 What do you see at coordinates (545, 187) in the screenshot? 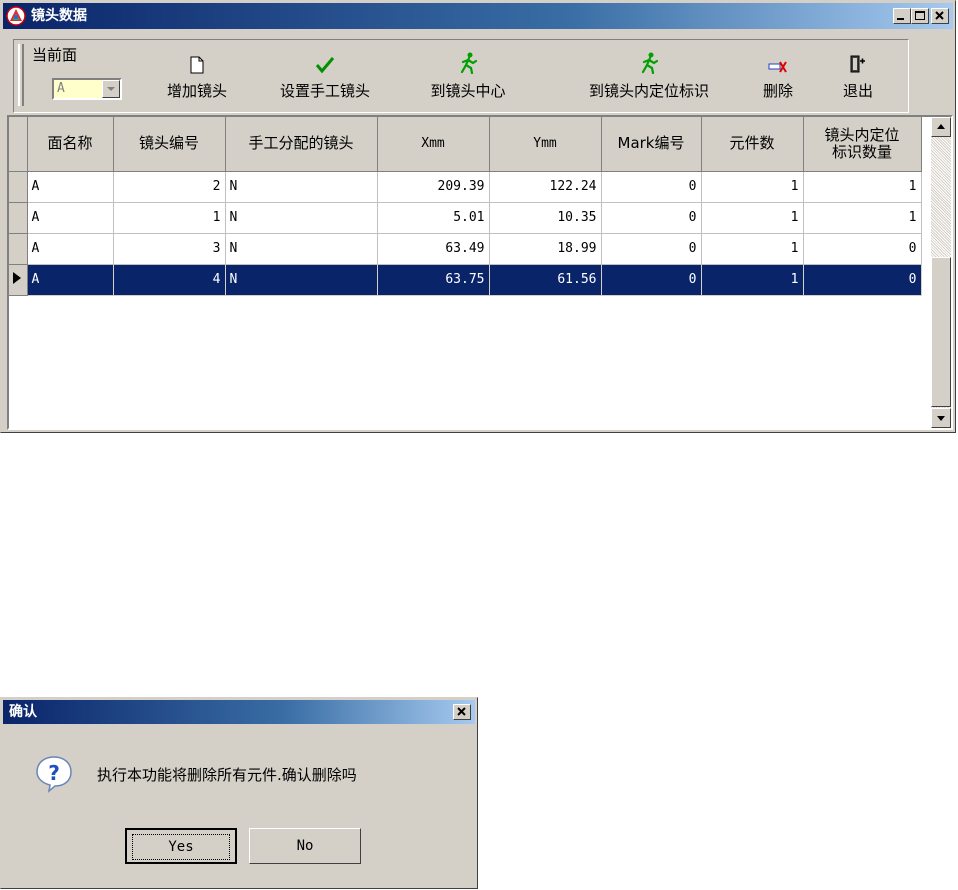
I see `cell-y: 122.24` at bounding box center [545, 187].